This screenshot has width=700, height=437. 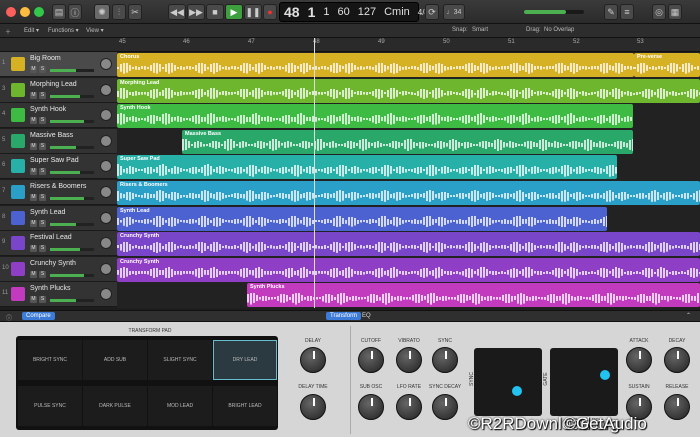 I want to click on pad-slight-sync: SLIGHT SYNC, so click(x=180, y=360).